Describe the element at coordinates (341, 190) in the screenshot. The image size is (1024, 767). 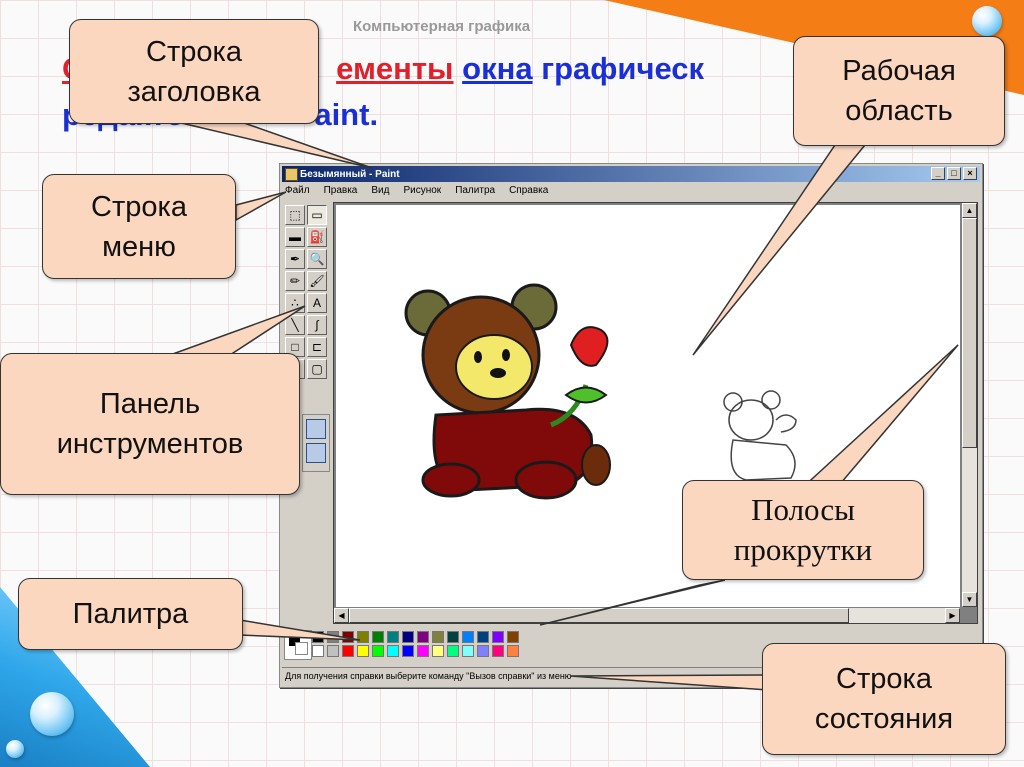
I see `menu-edit: Правка` at that location.